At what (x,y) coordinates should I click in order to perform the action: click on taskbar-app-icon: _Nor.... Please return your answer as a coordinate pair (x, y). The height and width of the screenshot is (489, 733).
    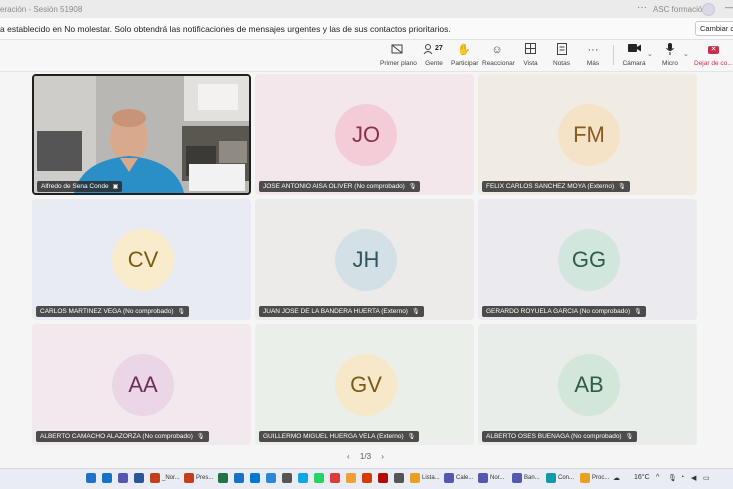
    Looking at the image, I should click on (165, 479).